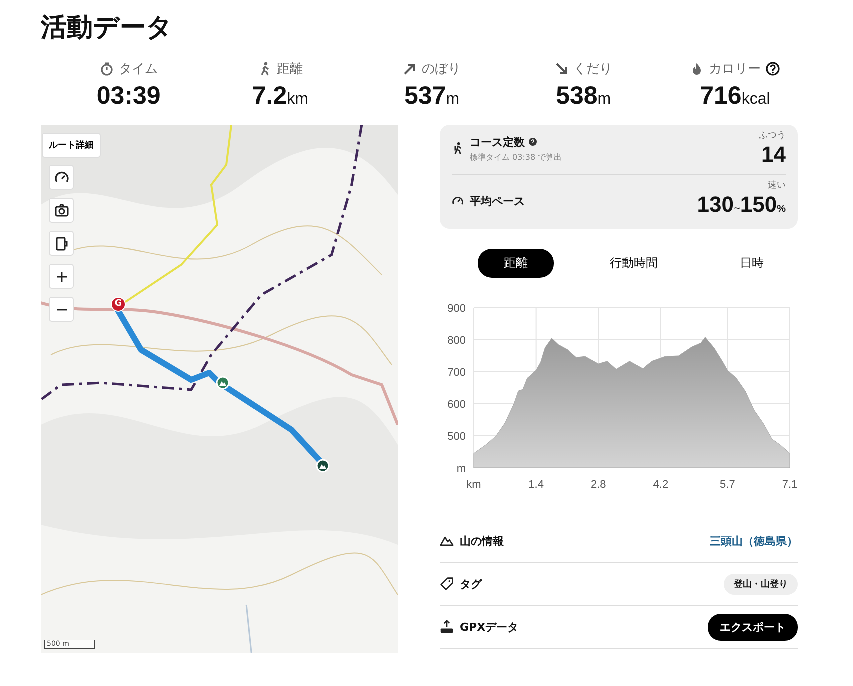  I want to click on down-arrow-icon, so click(561, 69).